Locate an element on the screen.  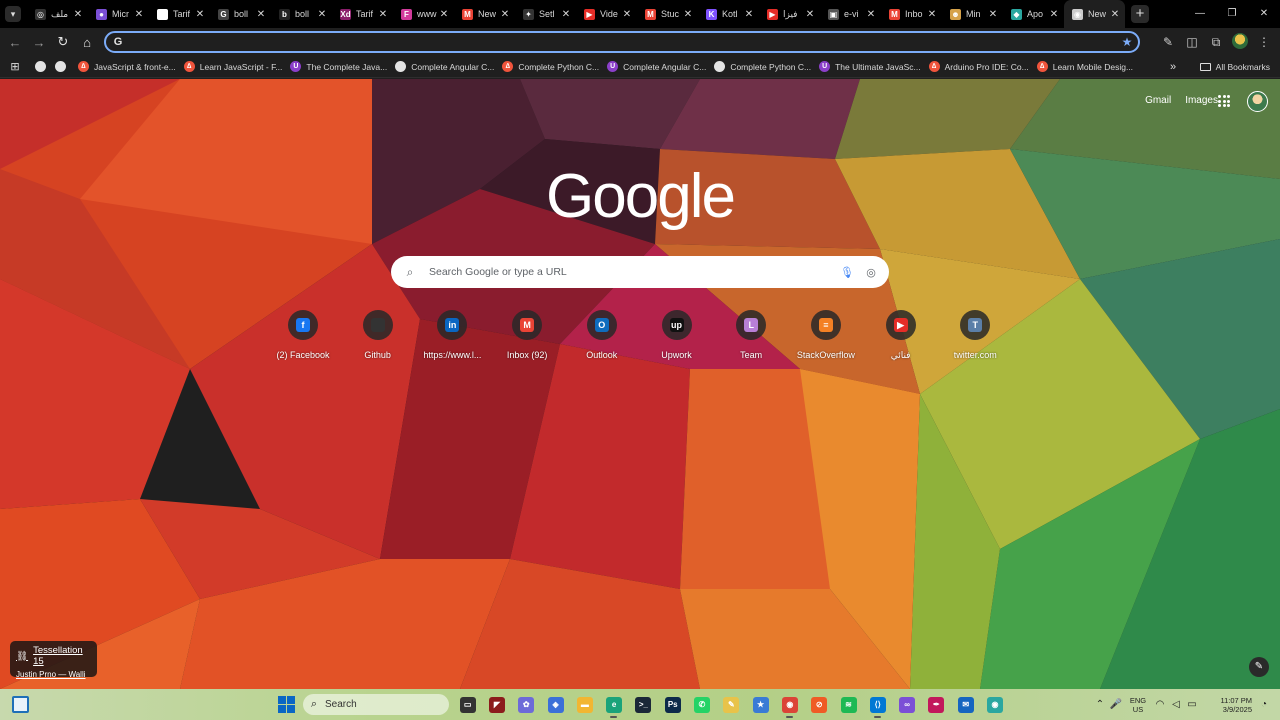
browser-tab: ▣ e-vi ✕ is located at coordinates (850, 14).